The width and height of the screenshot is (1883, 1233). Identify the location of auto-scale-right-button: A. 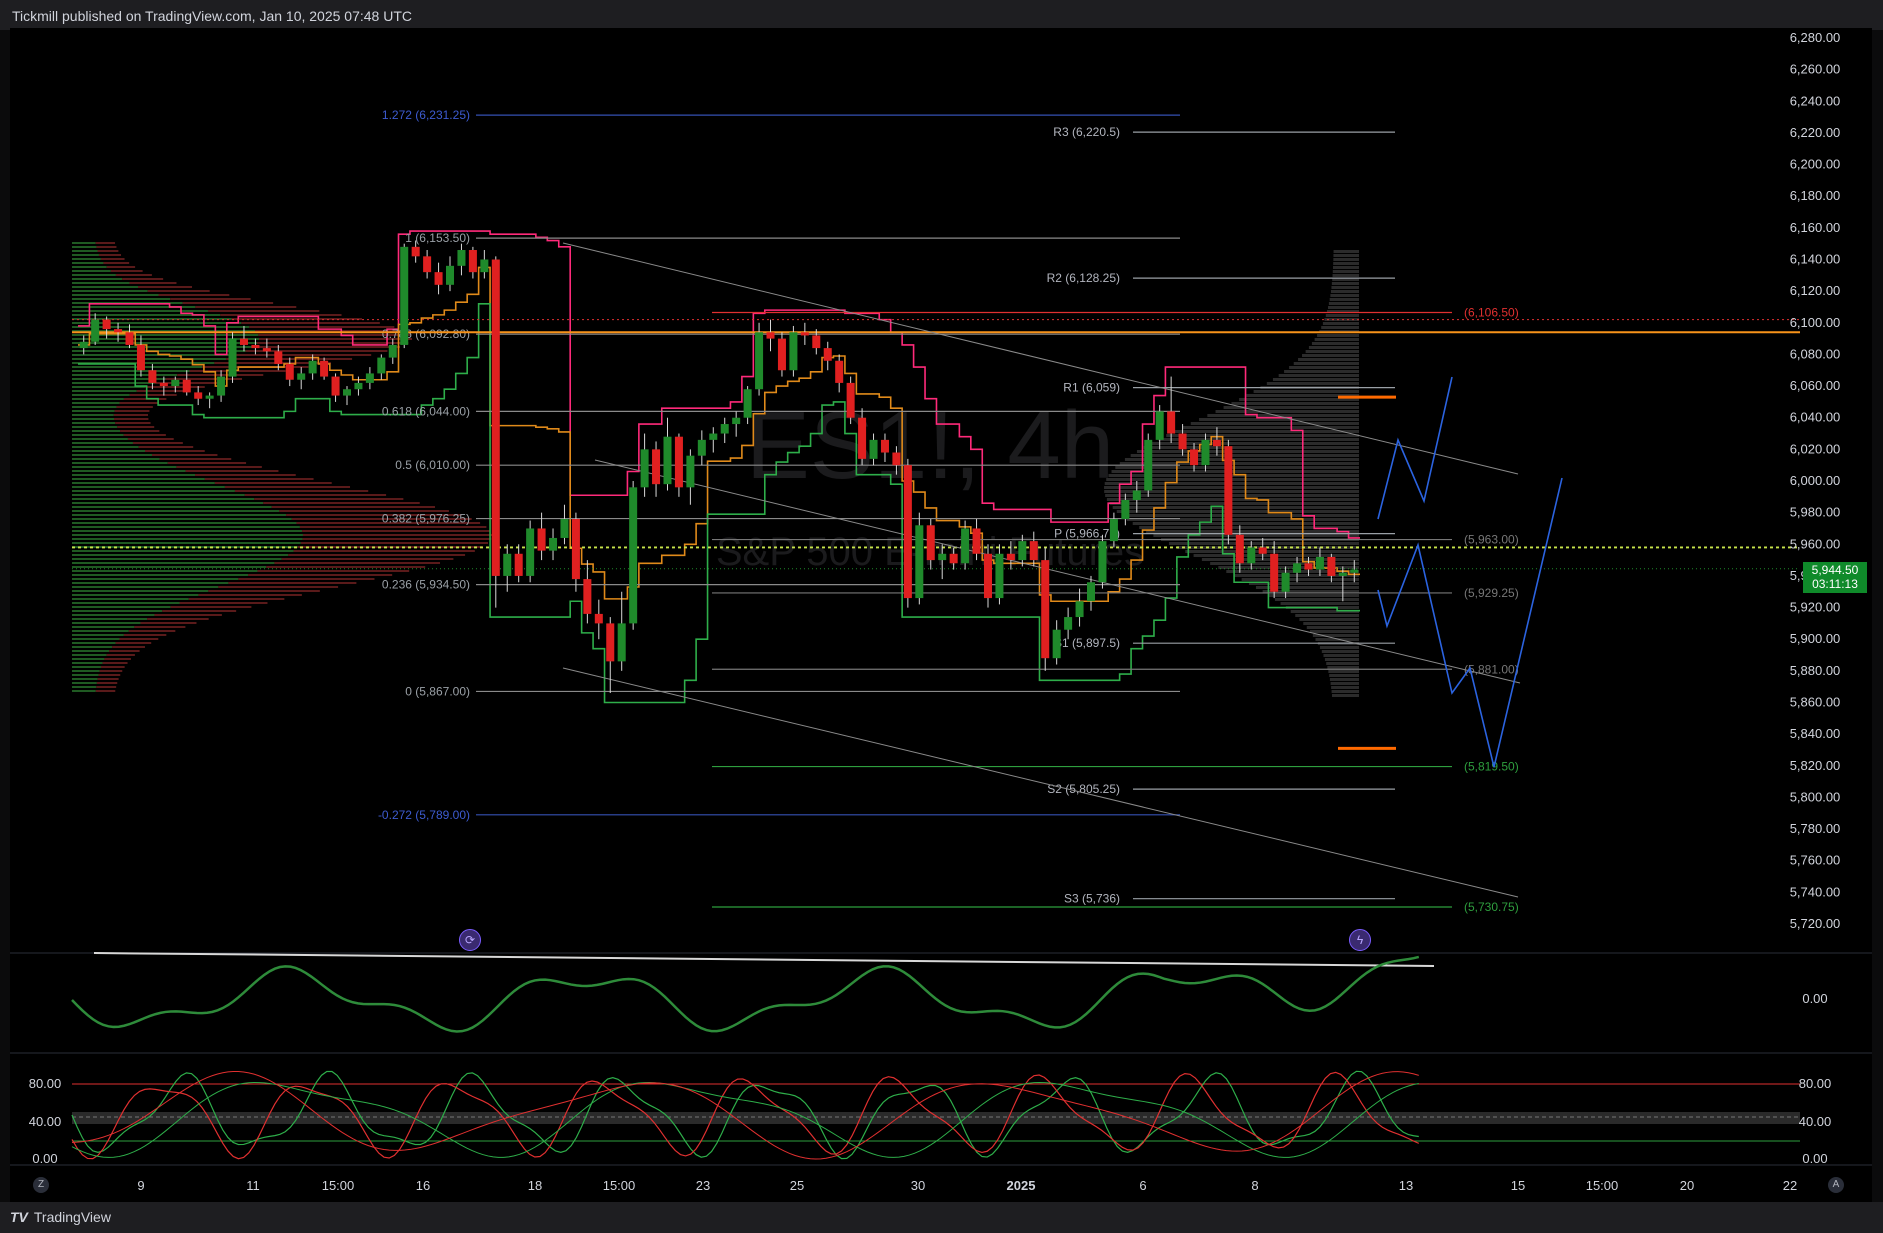
(1836, 1185).